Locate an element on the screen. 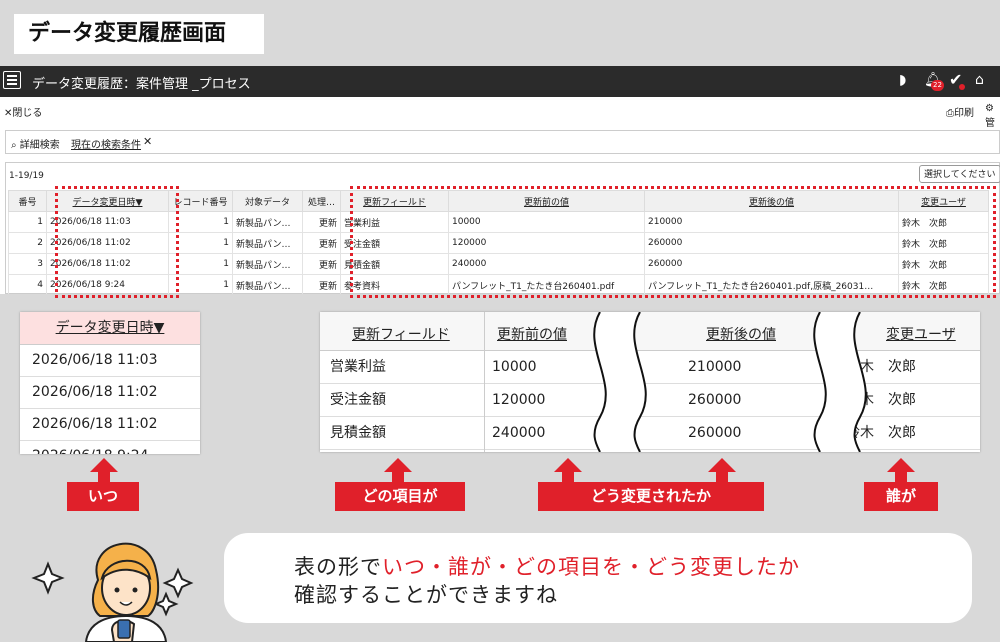 Image resolution: width=1000 pixels, height=642 pixels. message-emphasis: いつ・誰が・どの項目を・どう変更したか is located at coordinates (591, 567).